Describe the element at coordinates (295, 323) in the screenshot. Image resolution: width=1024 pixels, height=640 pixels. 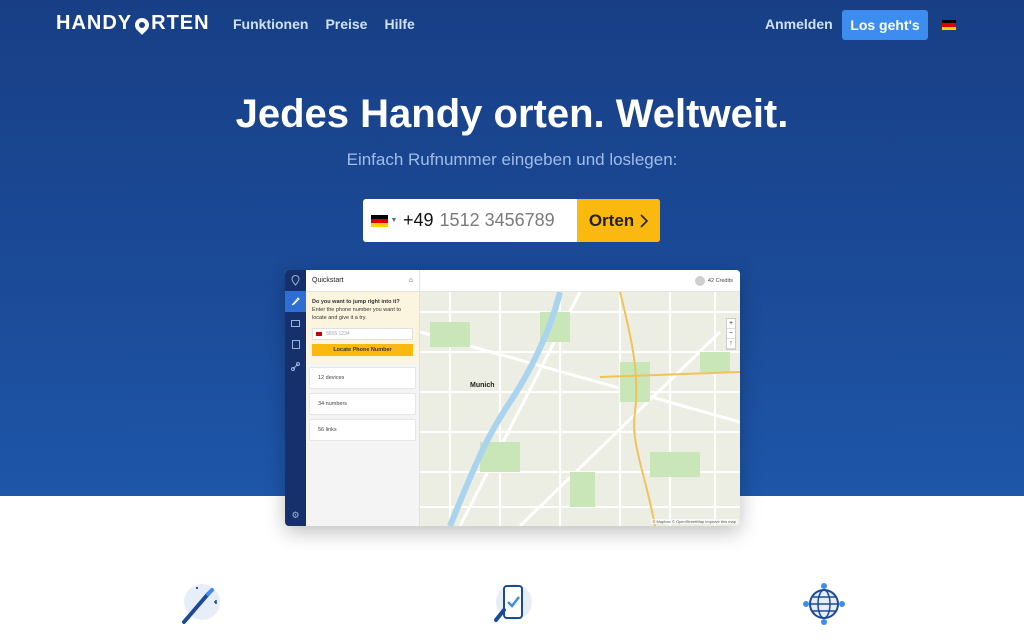
I see `device-icon` at that location.